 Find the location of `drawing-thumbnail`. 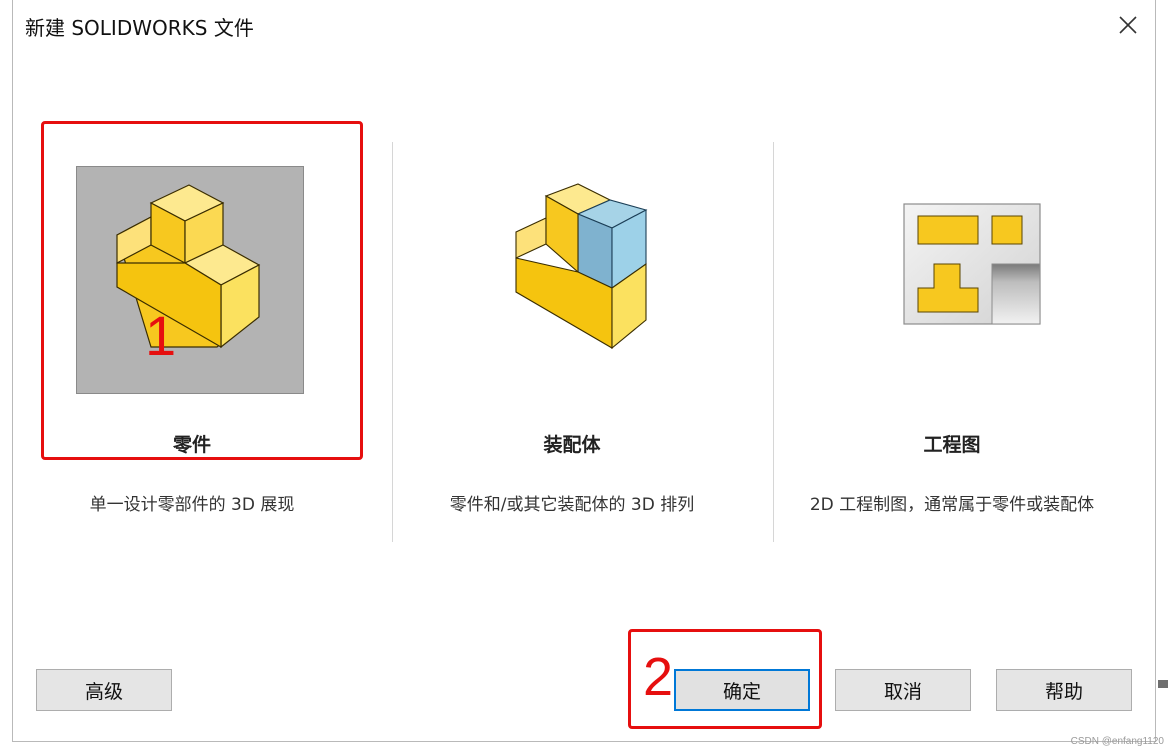

drawing-thumbnail is located at coordinates (972, 264).